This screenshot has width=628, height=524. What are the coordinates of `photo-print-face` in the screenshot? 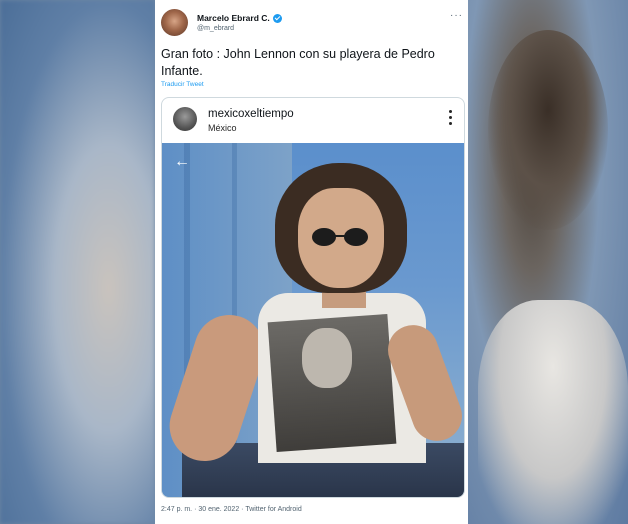 It's located at (327, 358).